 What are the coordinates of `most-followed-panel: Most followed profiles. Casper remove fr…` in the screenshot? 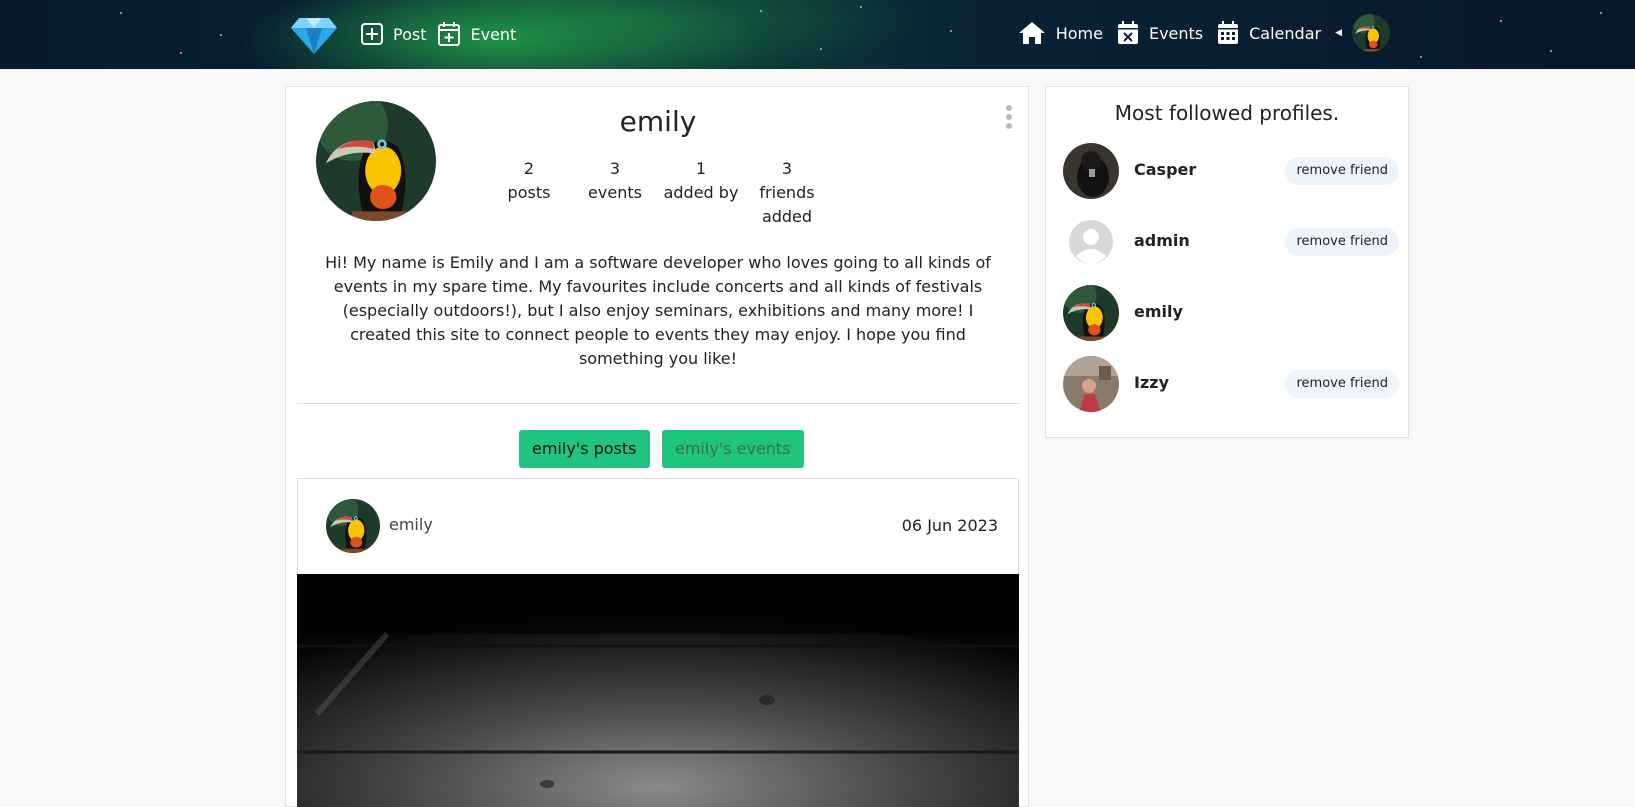 It's located at (1227, 262).